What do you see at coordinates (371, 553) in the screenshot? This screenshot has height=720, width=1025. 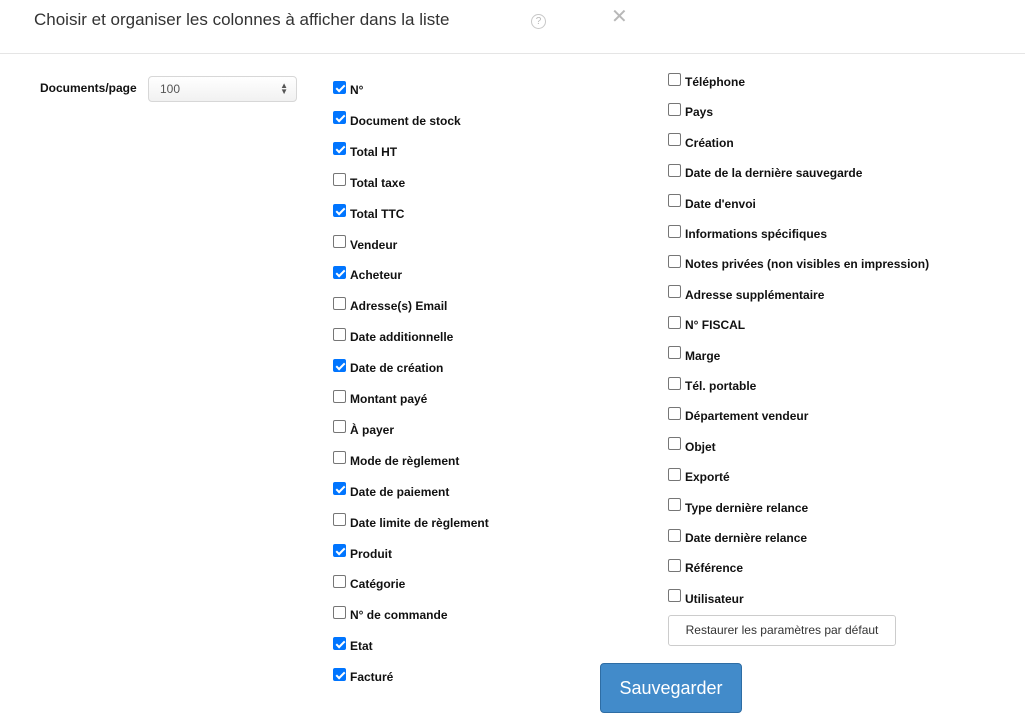 I see `column-option-label: Produit` at bounding box center [371, 553].